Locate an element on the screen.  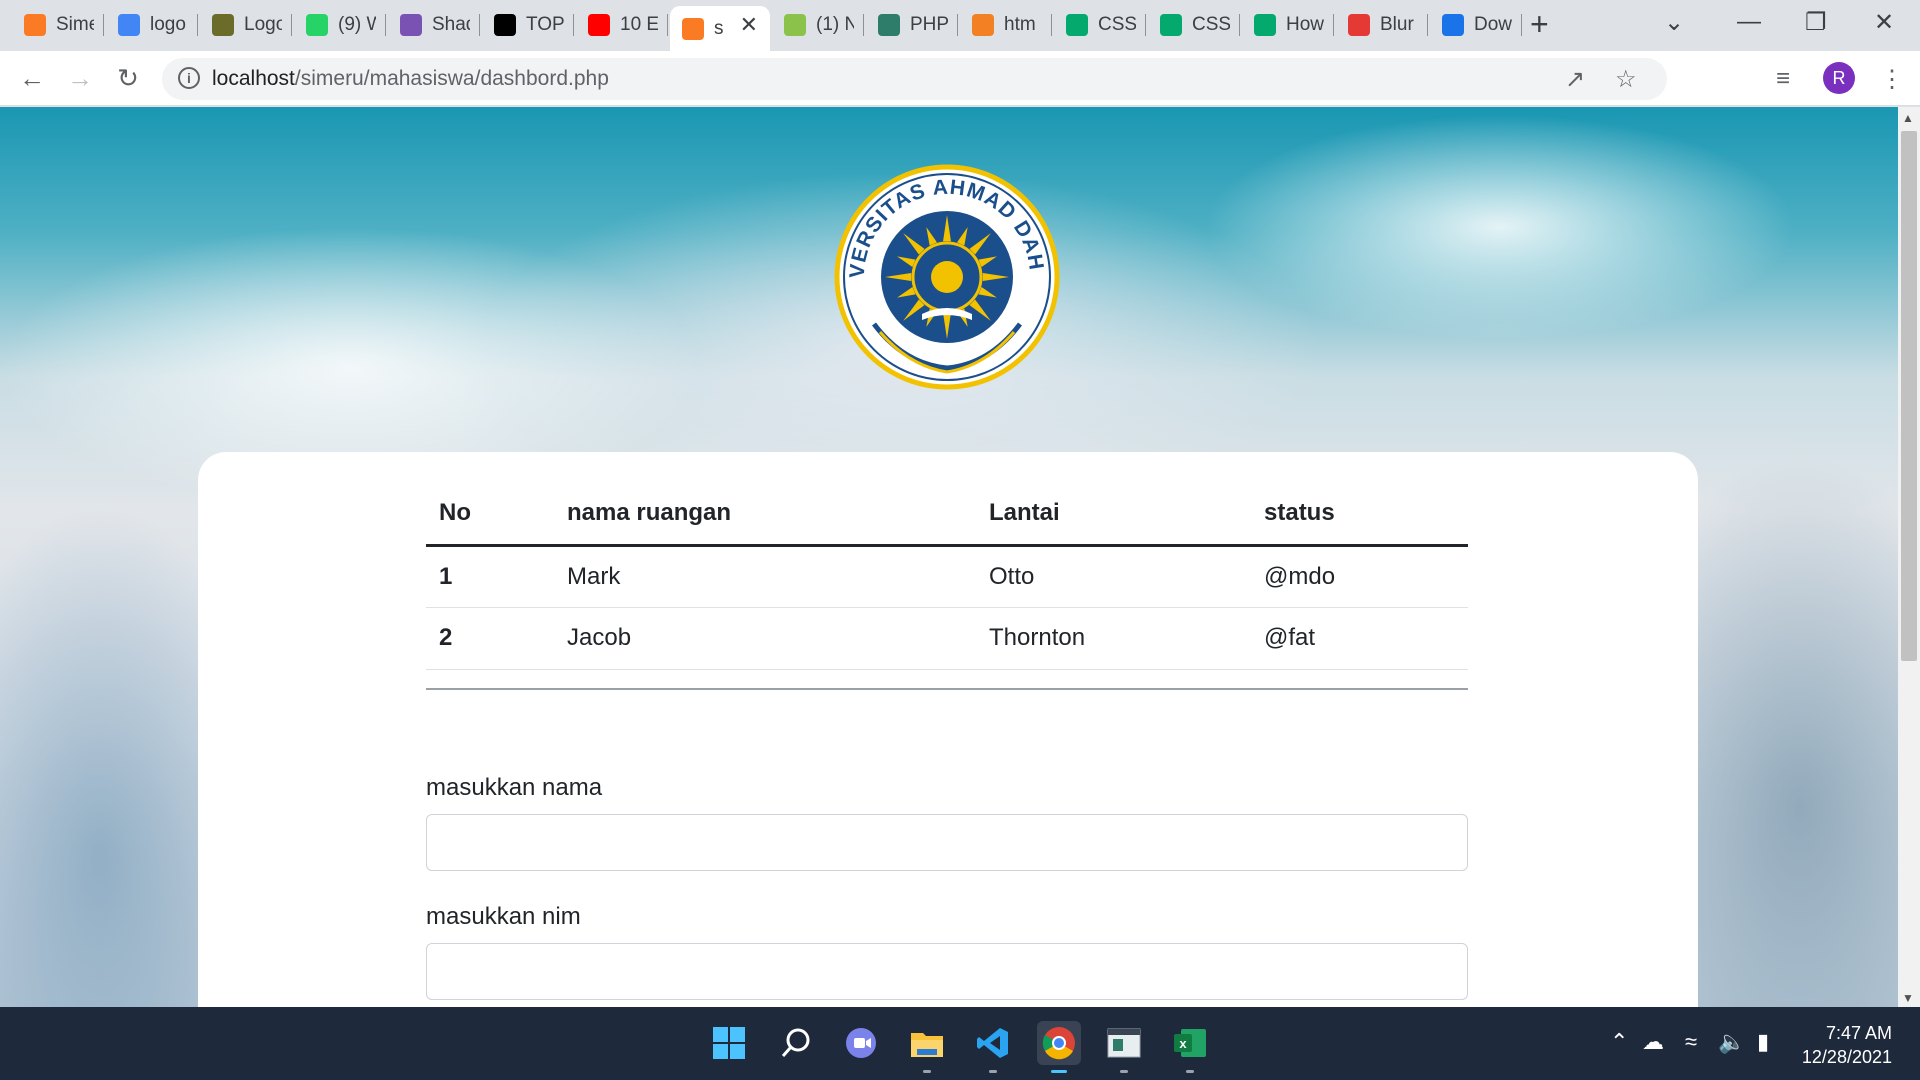
tab-title: Blur is located at coordinates (1397, 24).